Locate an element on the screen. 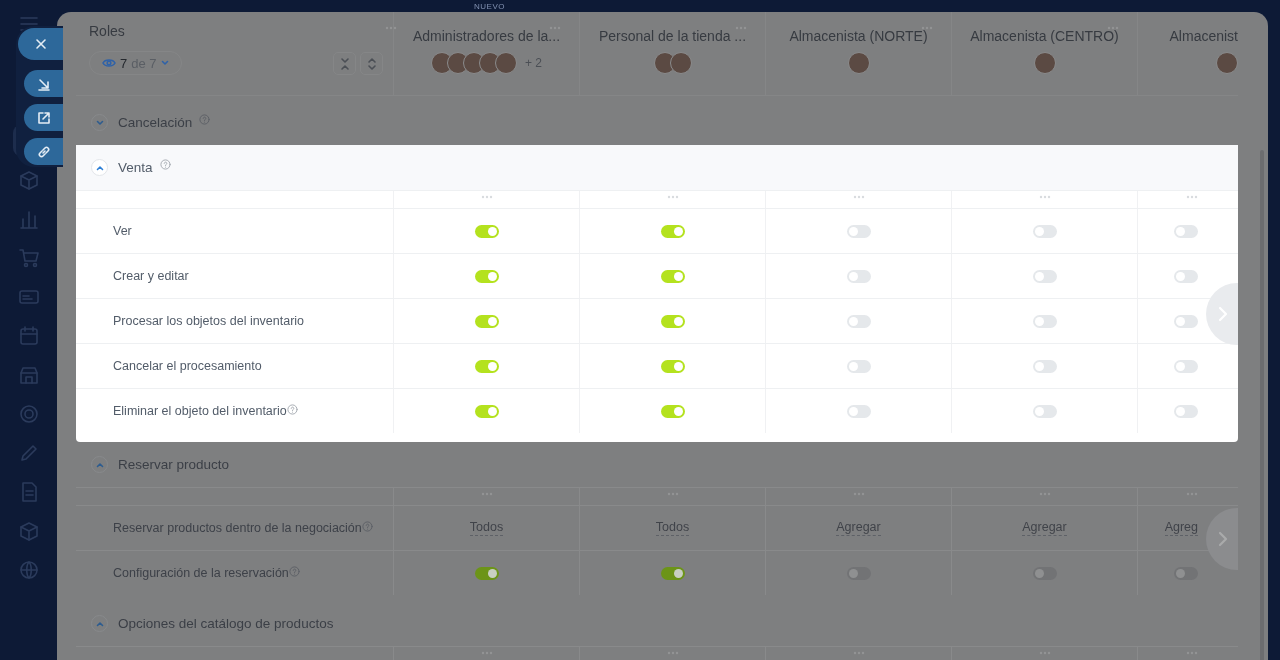 The height and width of the screenshot is (660, 1280). access-level-dropdown: Agreg is located at coordinates (1181, 528).